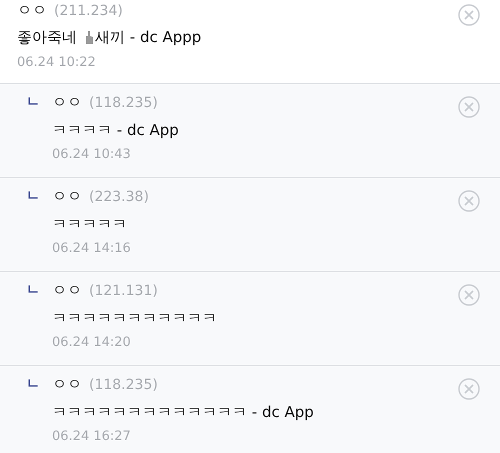 The image size is (500, 453). I want to click on reply-text: ㅋㅋㅋㅋㅋ, so click(90, 224).